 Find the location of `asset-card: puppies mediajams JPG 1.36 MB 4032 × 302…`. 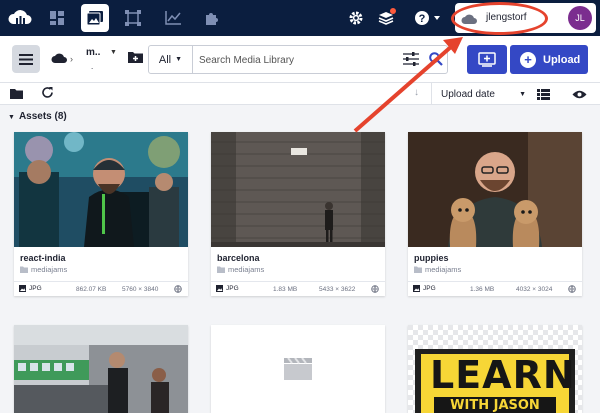

asset-card: puppies mediajams JPG 1.36 MB 4032 × 302… is located at coordinates (495, 214).